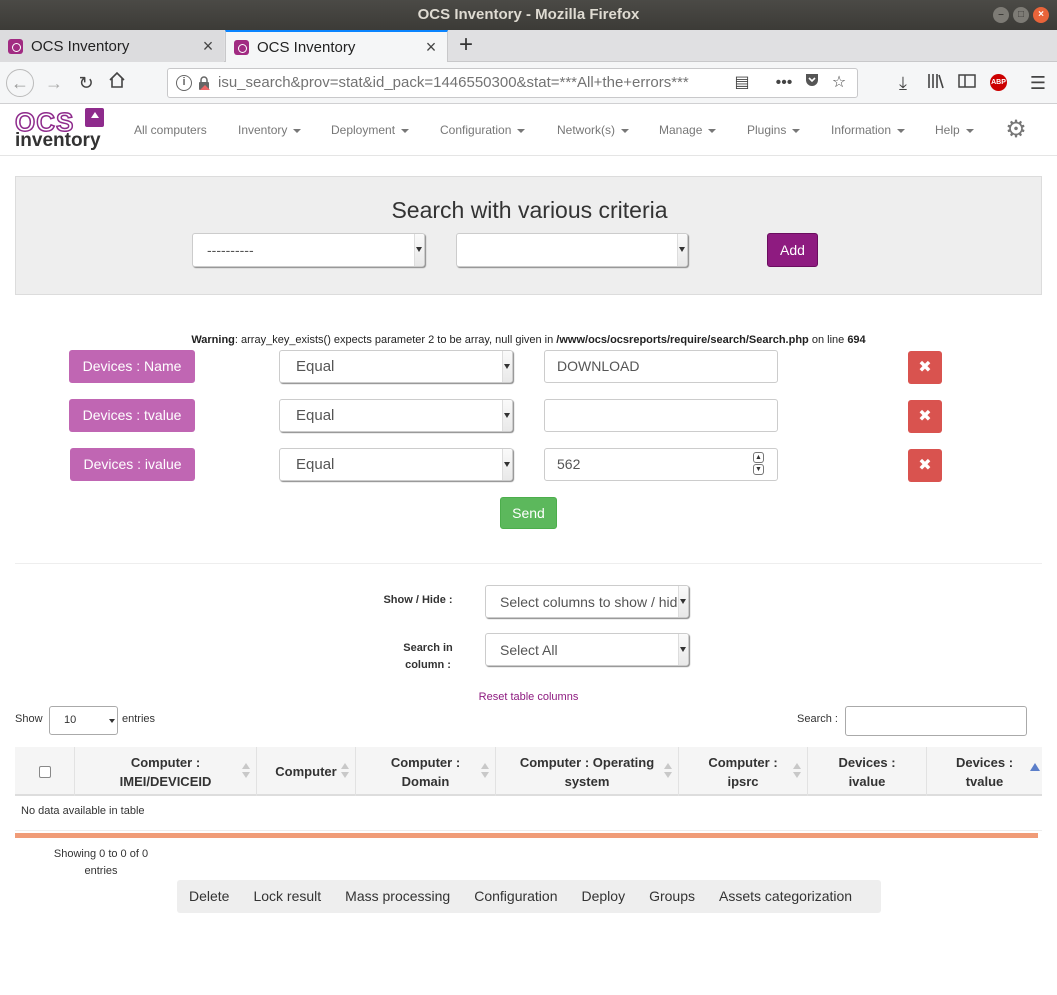 The width and height of the screenshot is (1057, 995). I want to click on delete-criteria-ivalue-button: ✖, so click(925, 465).